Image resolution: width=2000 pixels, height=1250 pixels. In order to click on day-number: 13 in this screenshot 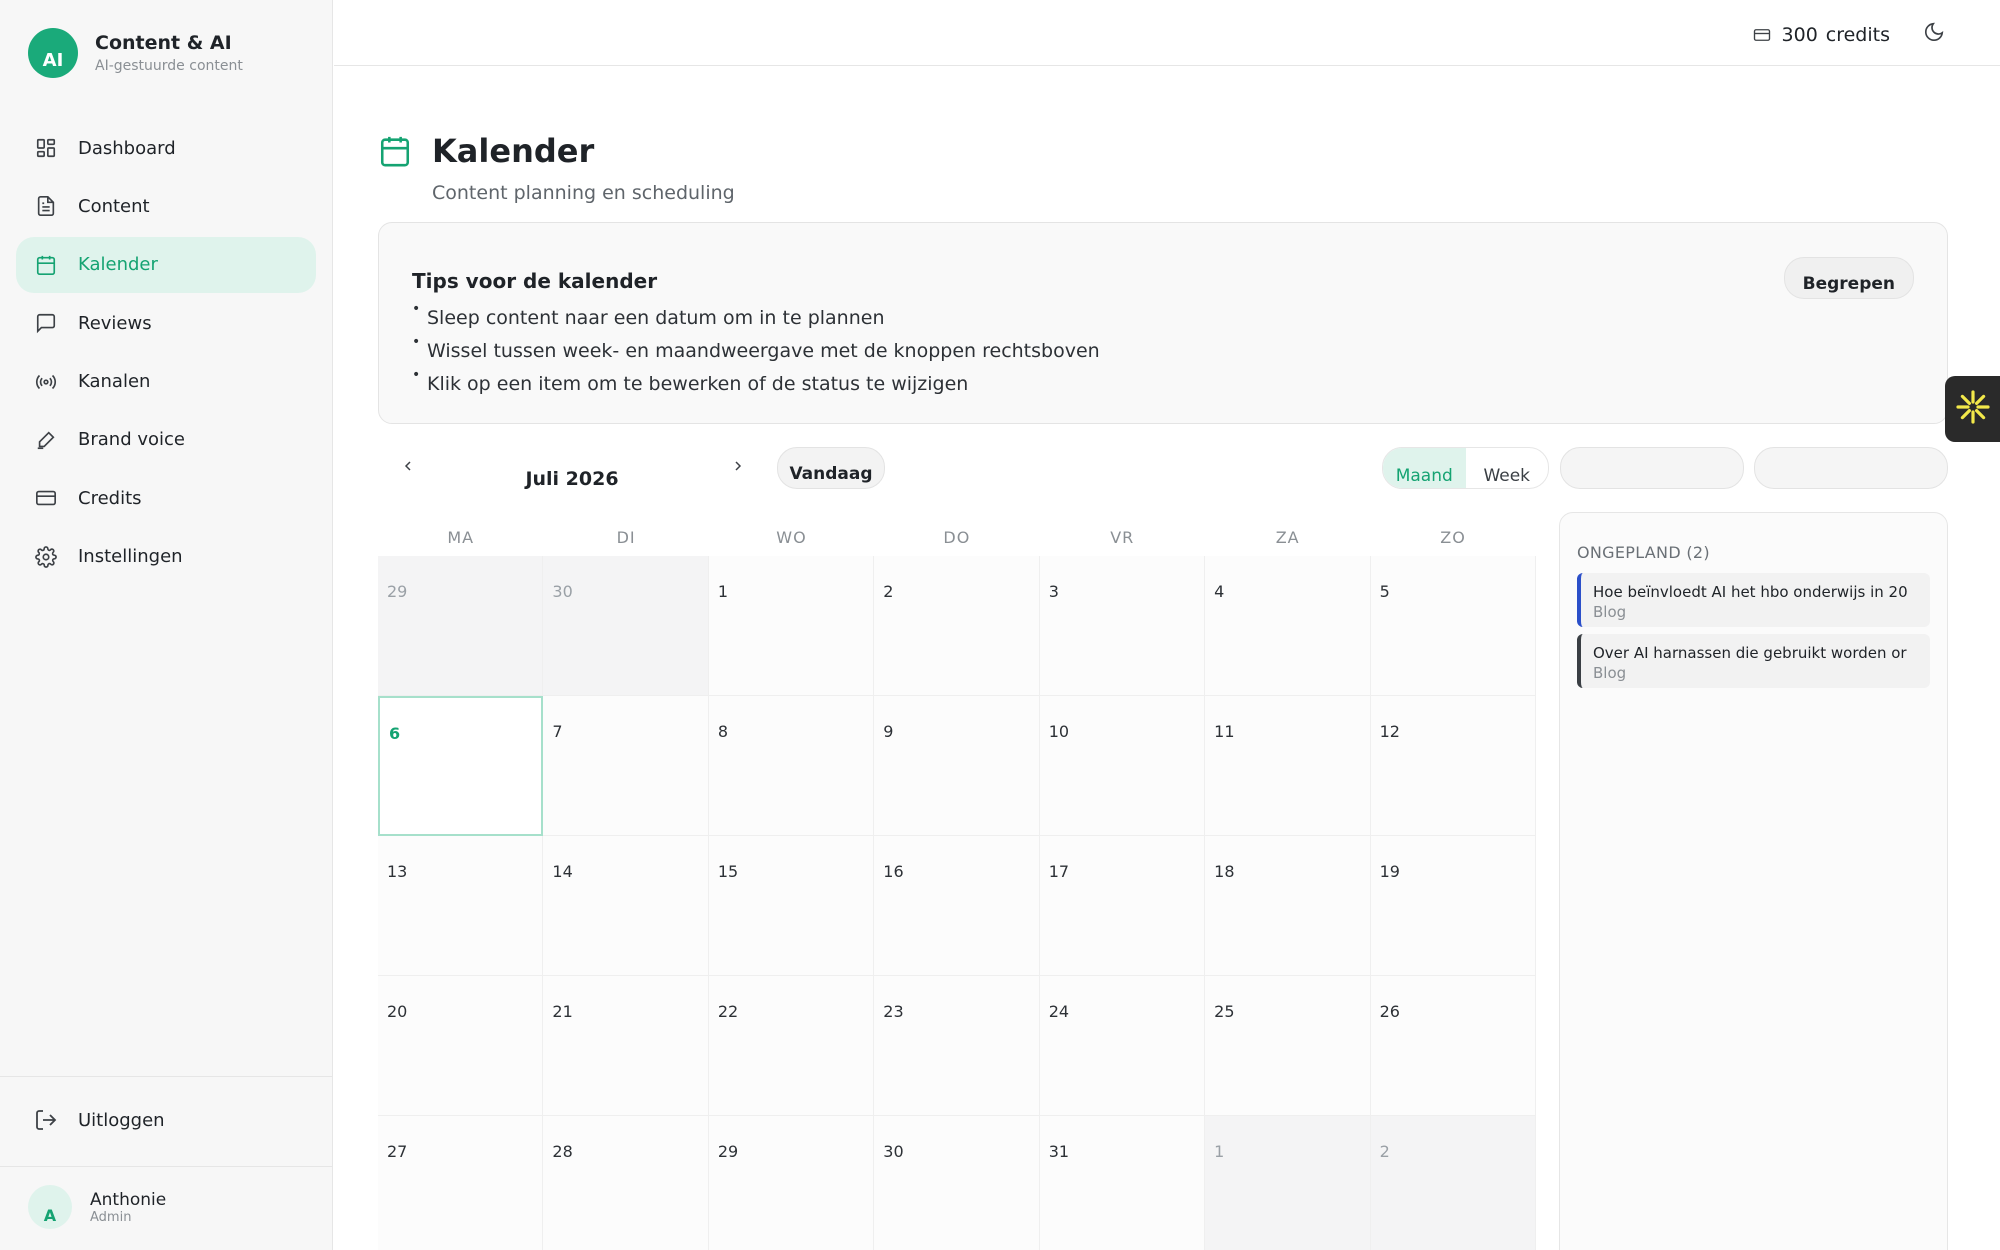, I will do `click(397, 871)`.